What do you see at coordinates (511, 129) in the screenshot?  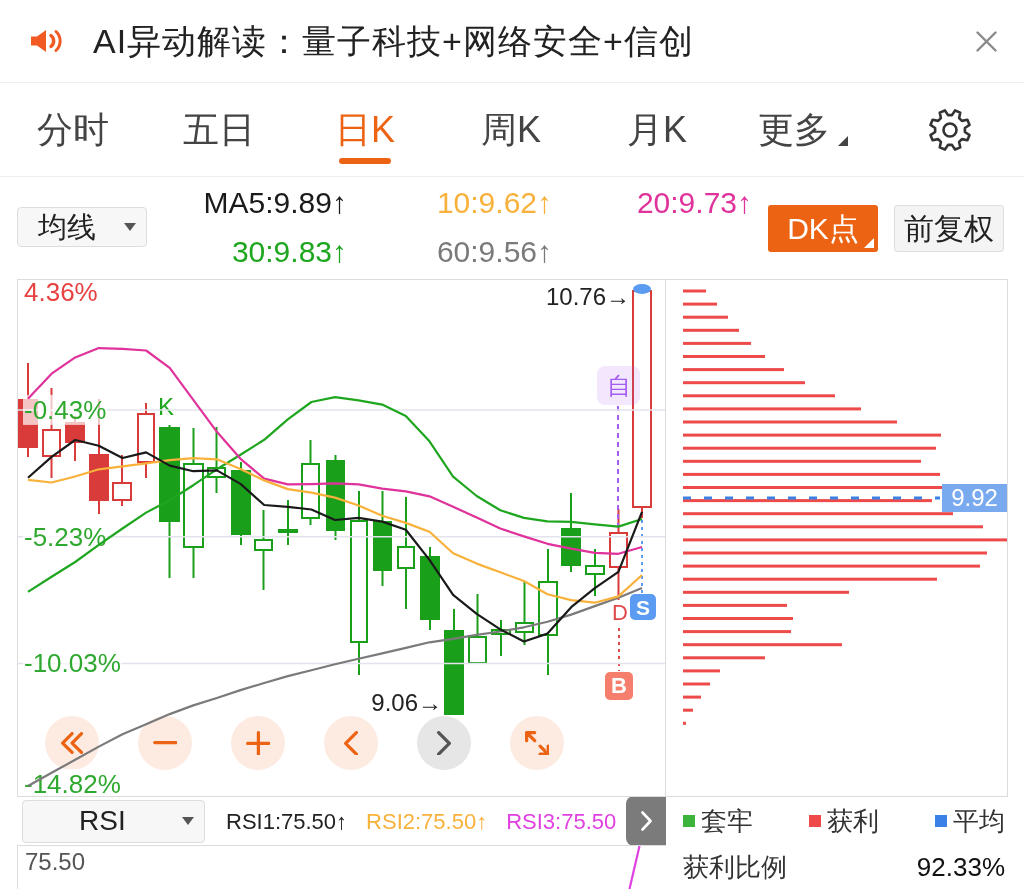 I see `tab: 周K` at bounding box center [511, 129].